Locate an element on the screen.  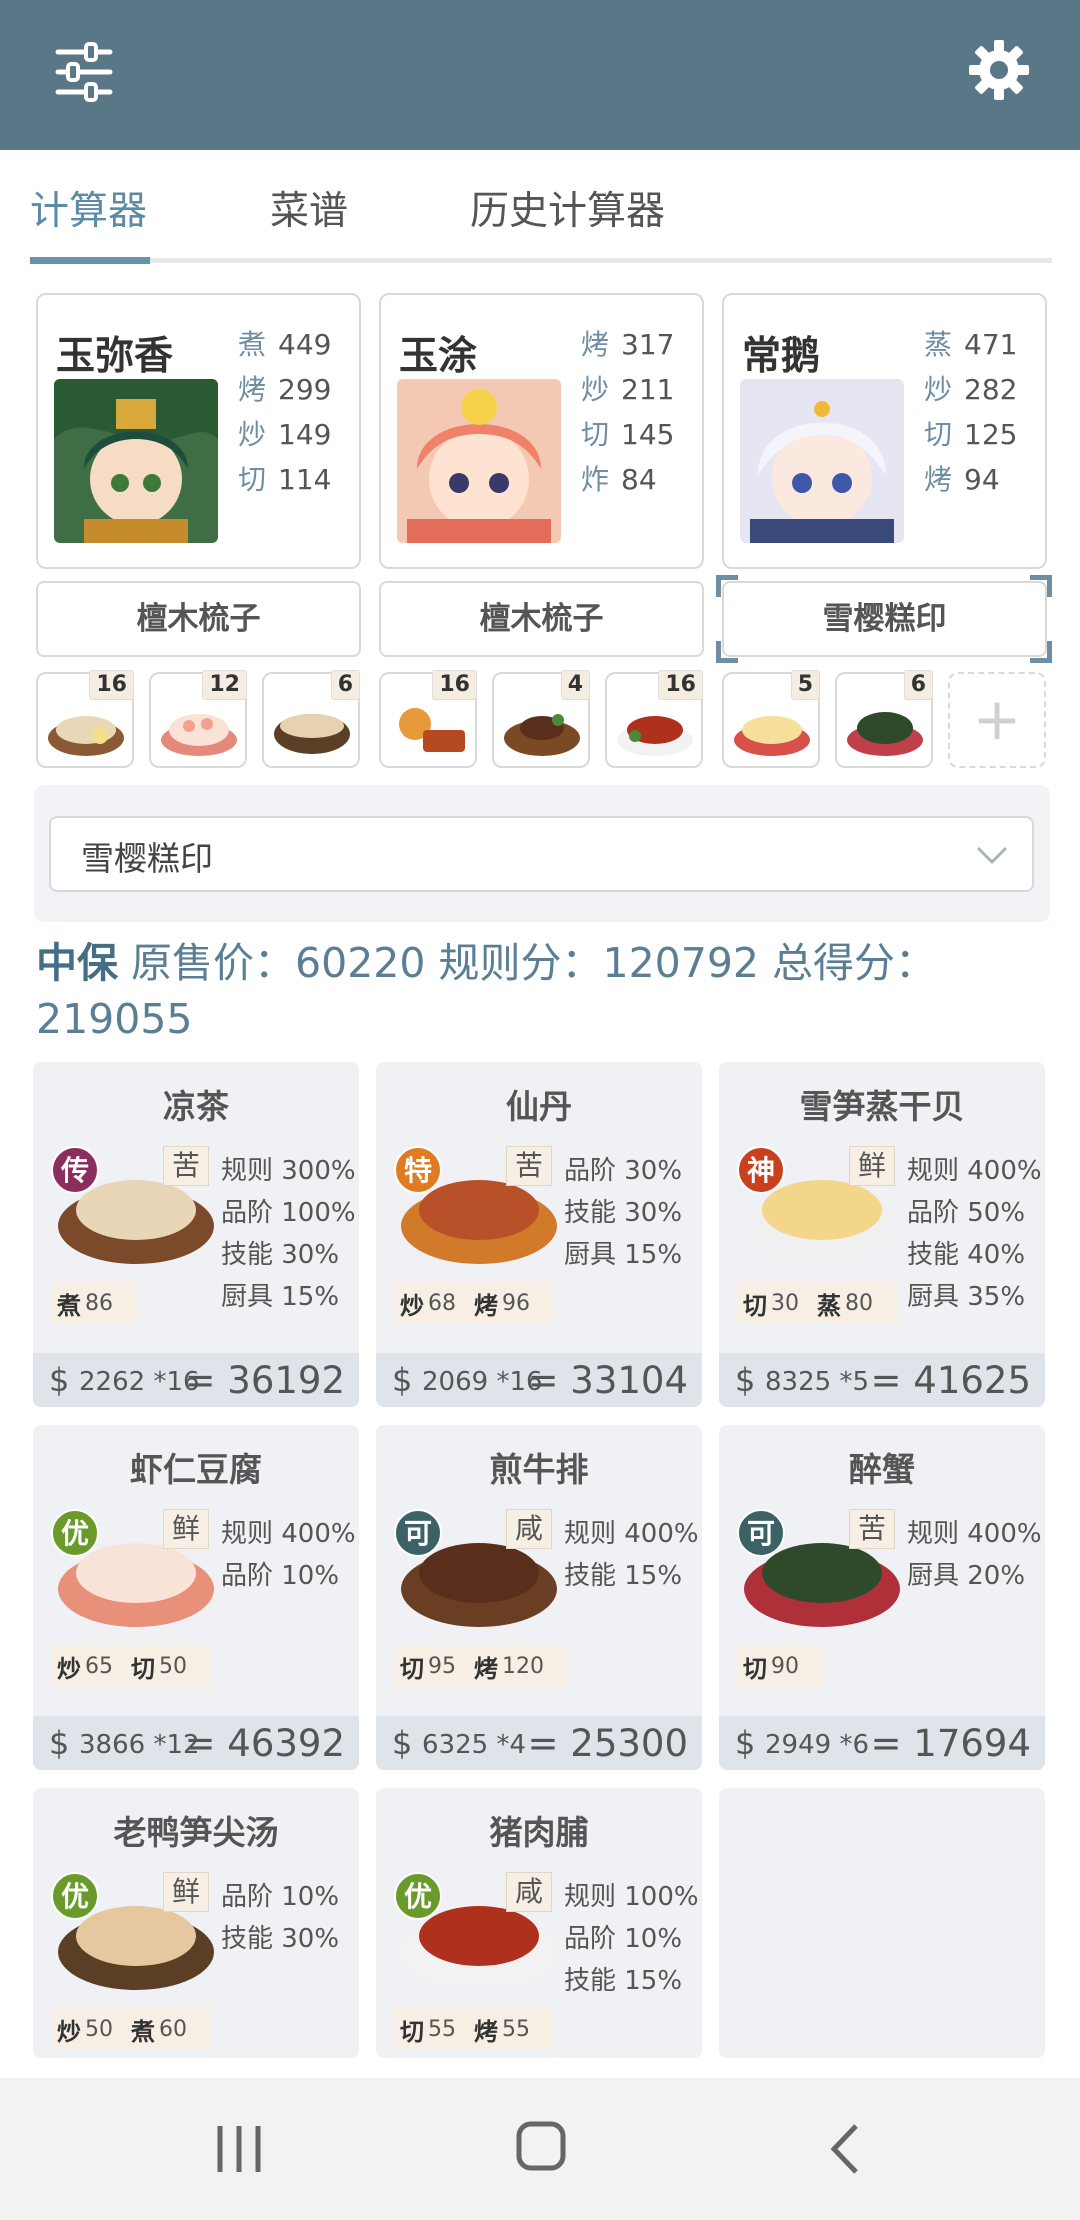
dish-slot: 4 is located at coordinates (541, 719).